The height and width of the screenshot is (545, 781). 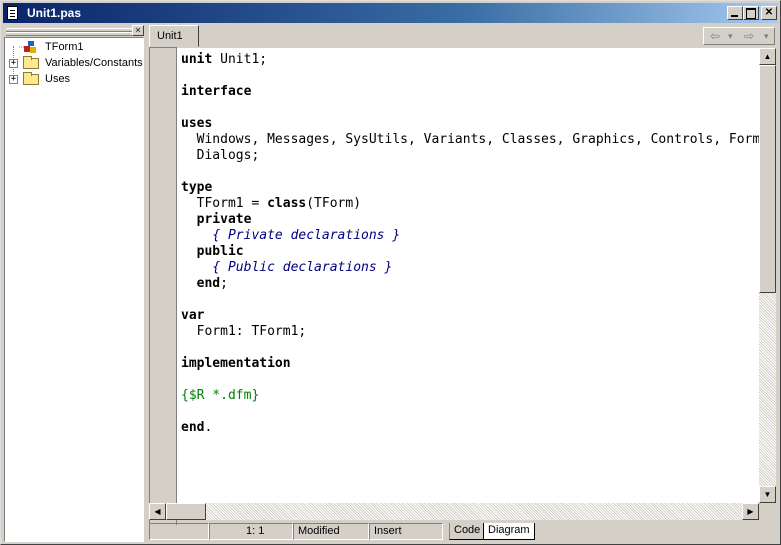 What do you see at coordinates (220, 155) in the screenshot?
I see `code-line: Dialogs;` at bounding box center [220, 155].